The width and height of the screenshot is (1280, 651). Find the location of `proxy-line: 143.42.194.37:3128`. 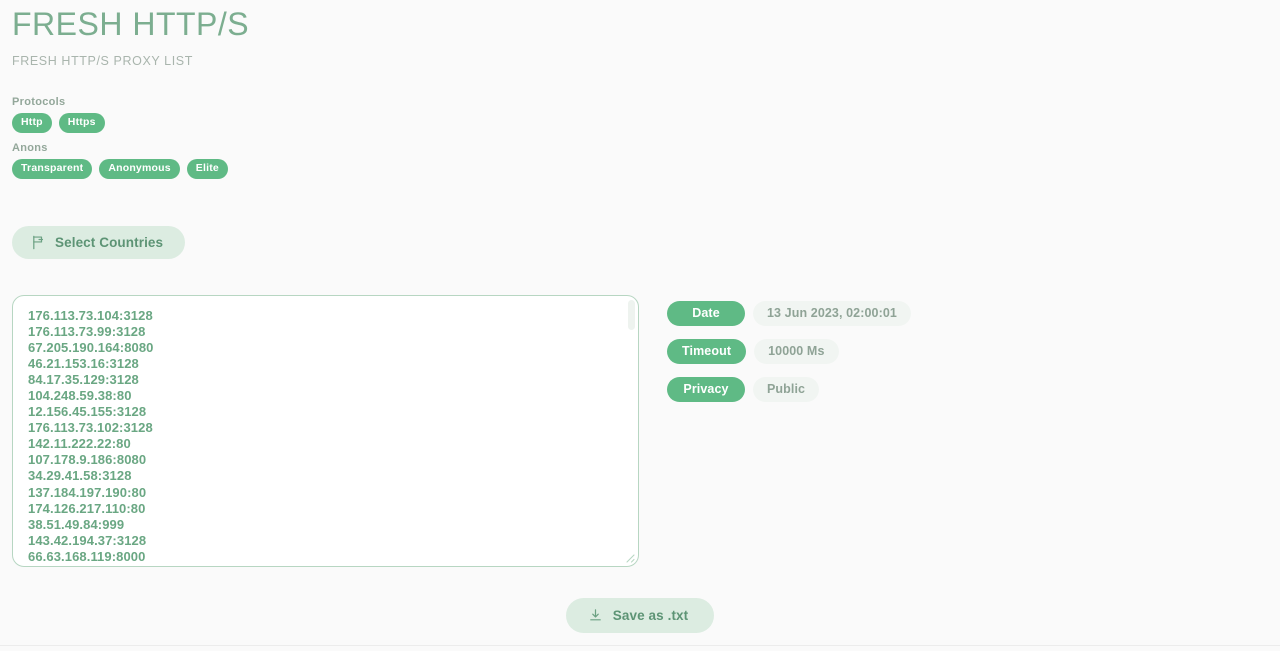

proxy-line: 143.42.194.37:3128 is located at coordinates (87, 540).